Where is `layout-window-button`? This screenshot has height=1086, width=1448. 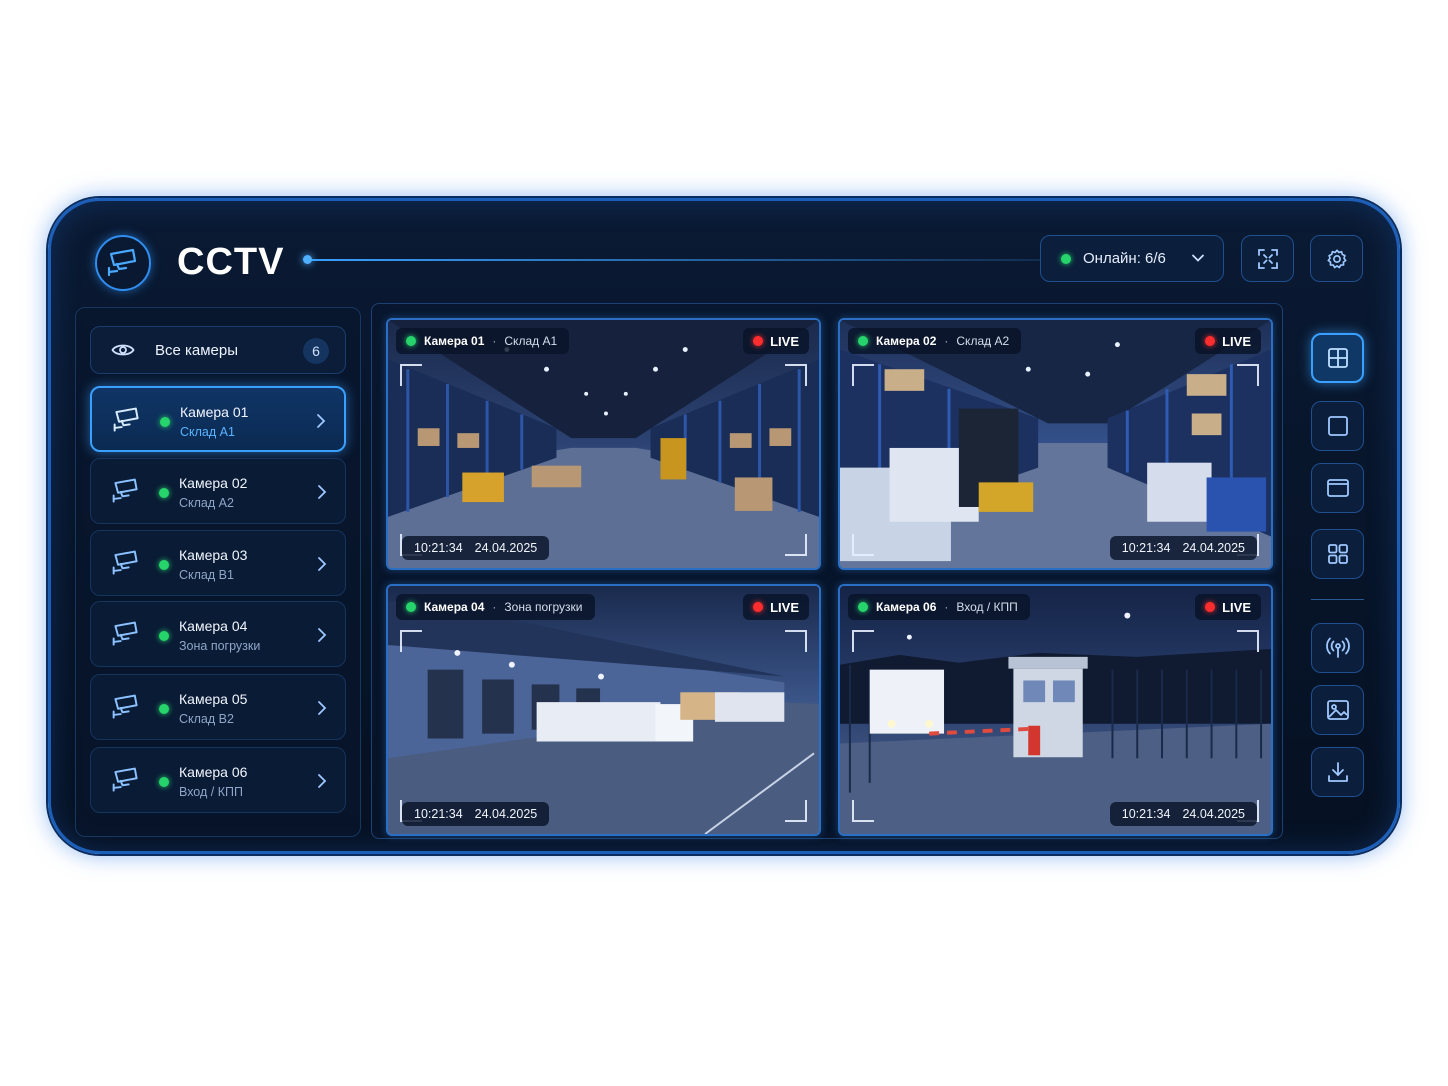
layout-window-button is located at coordinates (1337, 488).